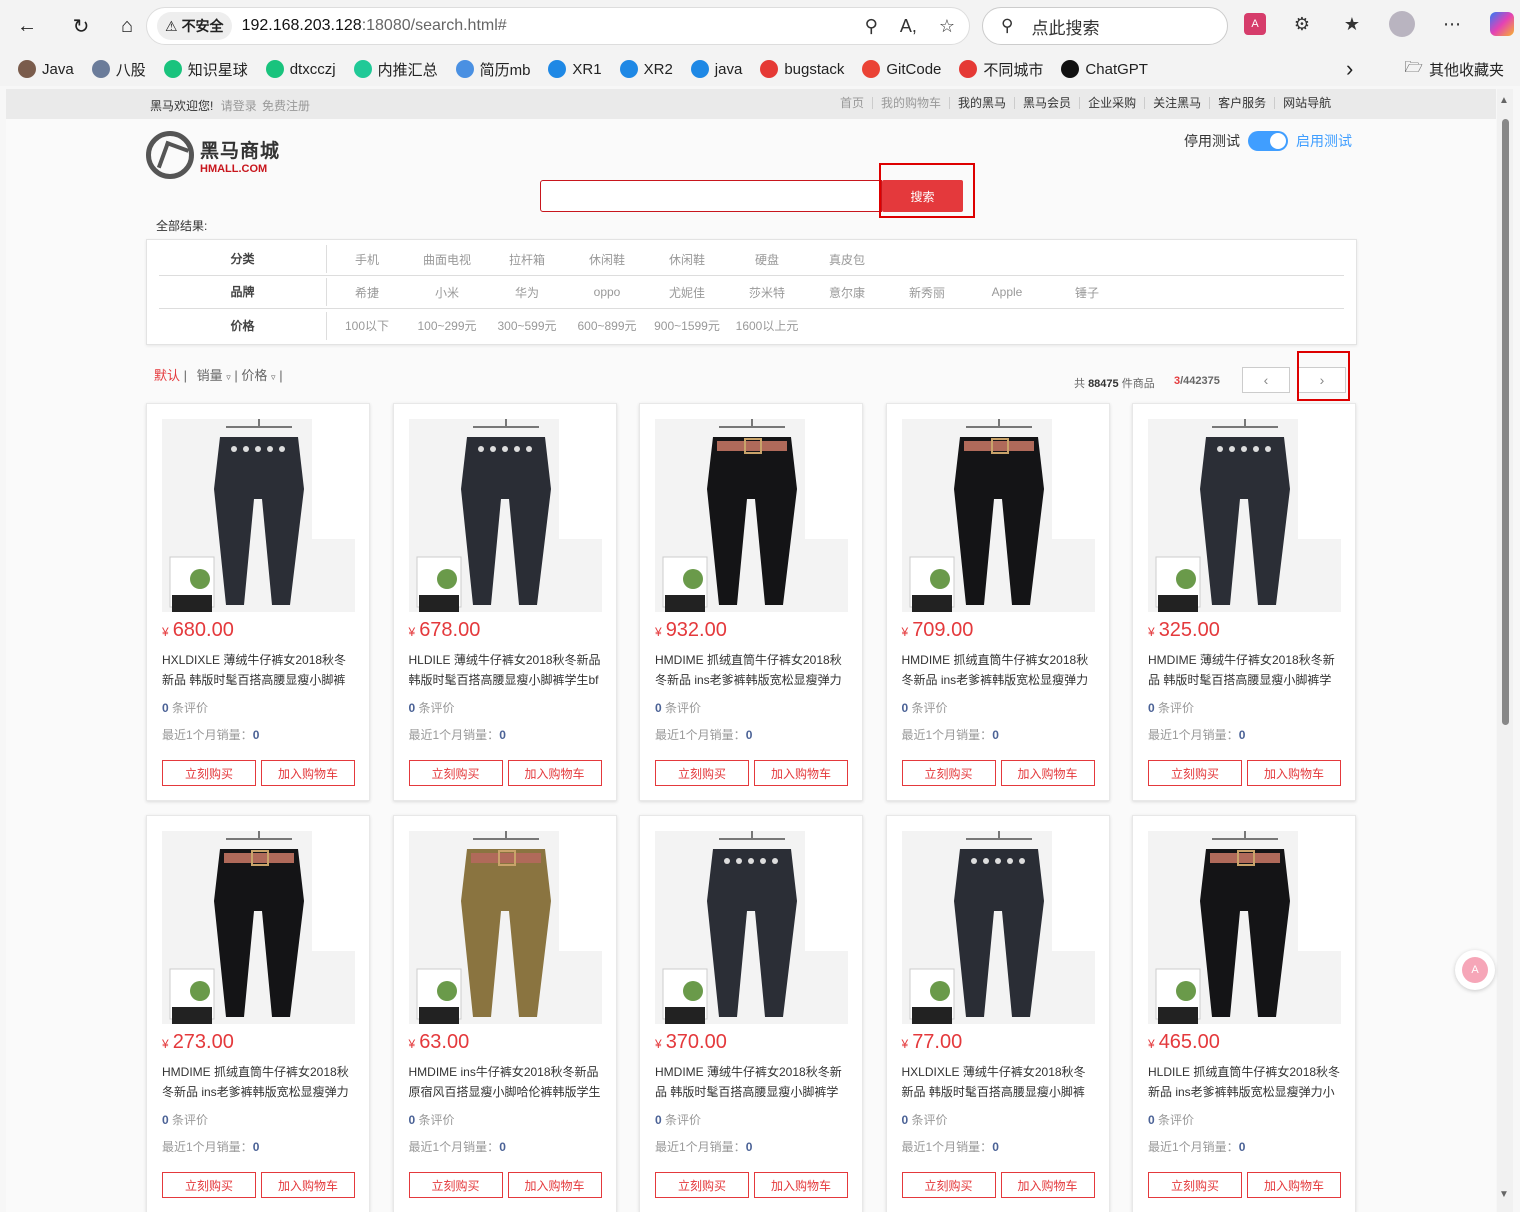  Describe the element at coordinates (1352, 24) in the screenshot. I see `favorites-icon: ★` at that location.